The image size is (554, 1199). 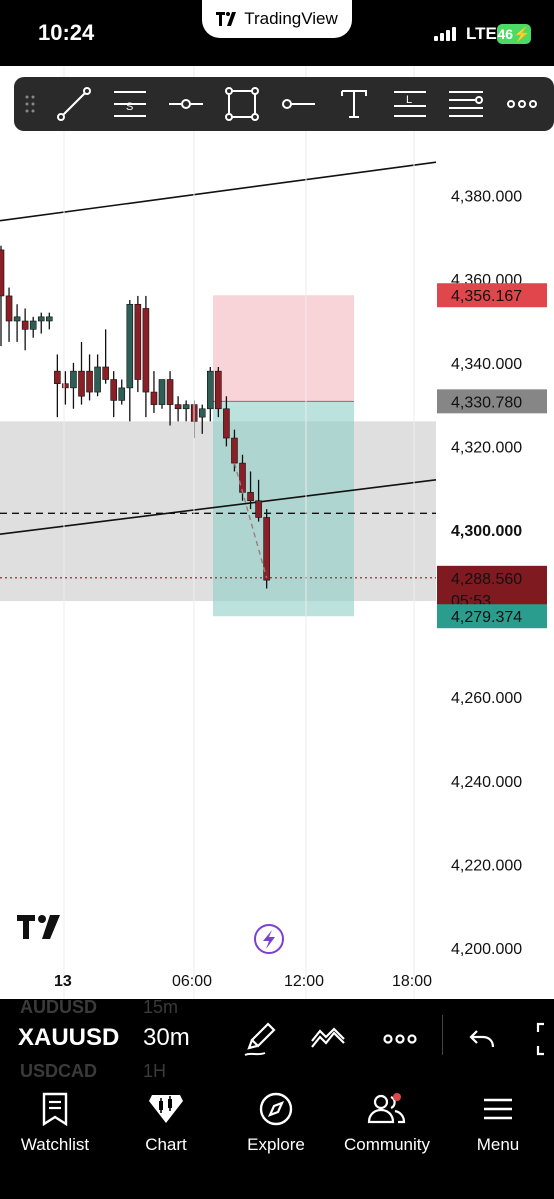 What do you see at coordinates (74, 104) in the screenshot?
I see `trend-line-icon` at bounding box center [74, 104].